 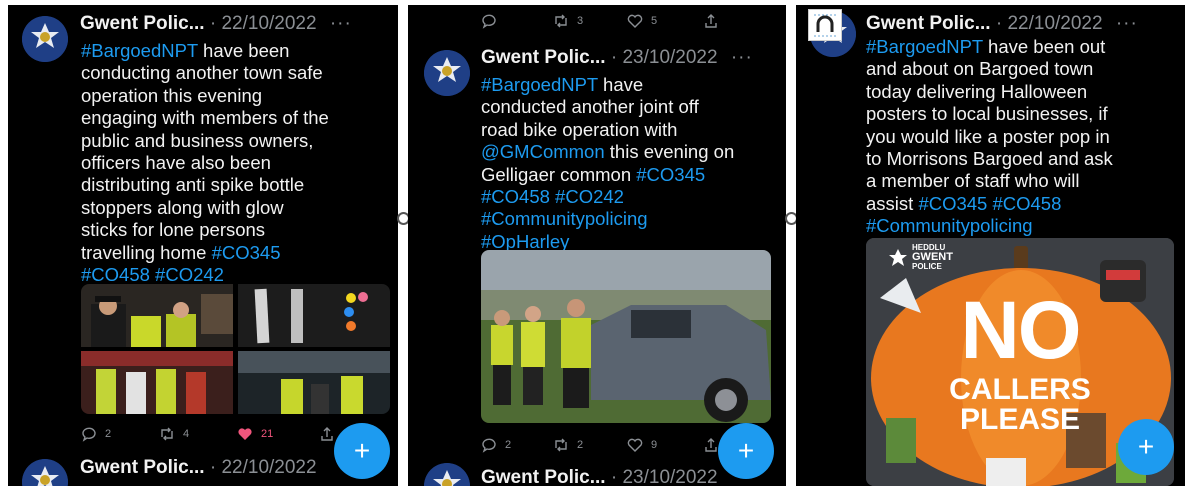 What do you see at coordinates (590, 445) in the screenshot?
I see `retweet-button: 2` at bounding box center [590, 445].